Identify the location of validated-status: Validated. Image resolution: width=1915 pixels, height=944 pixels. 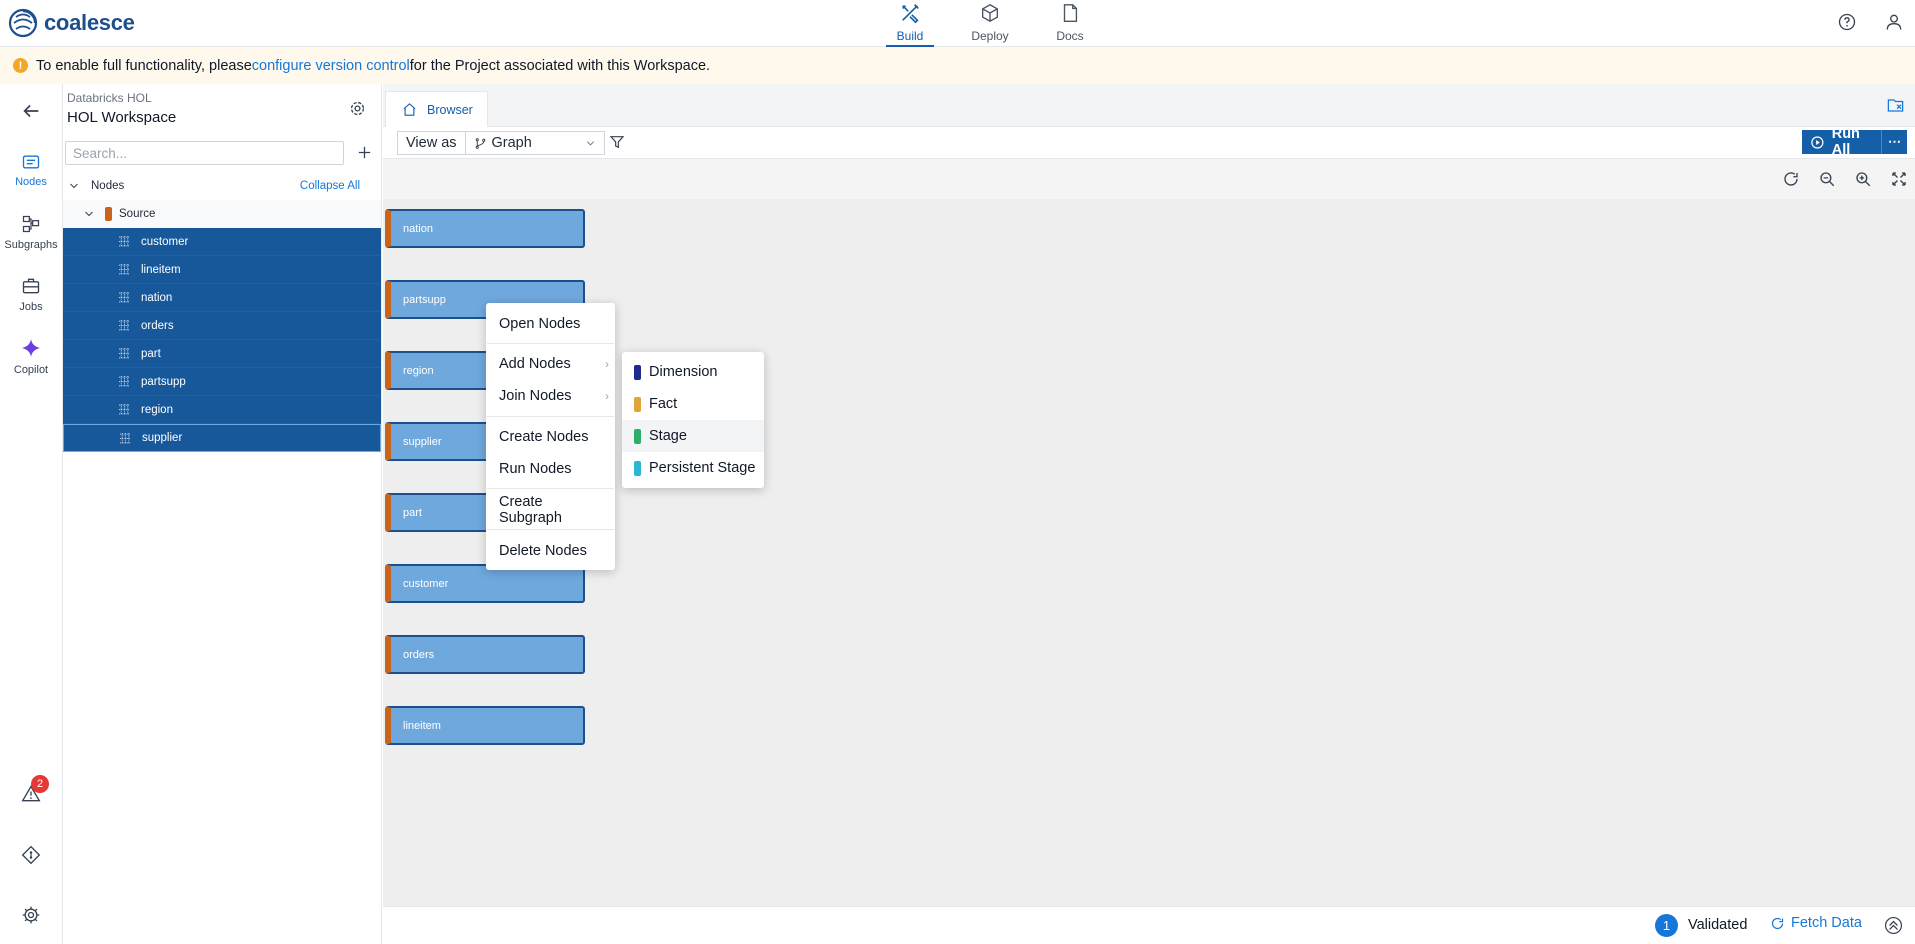
(1717, 925).